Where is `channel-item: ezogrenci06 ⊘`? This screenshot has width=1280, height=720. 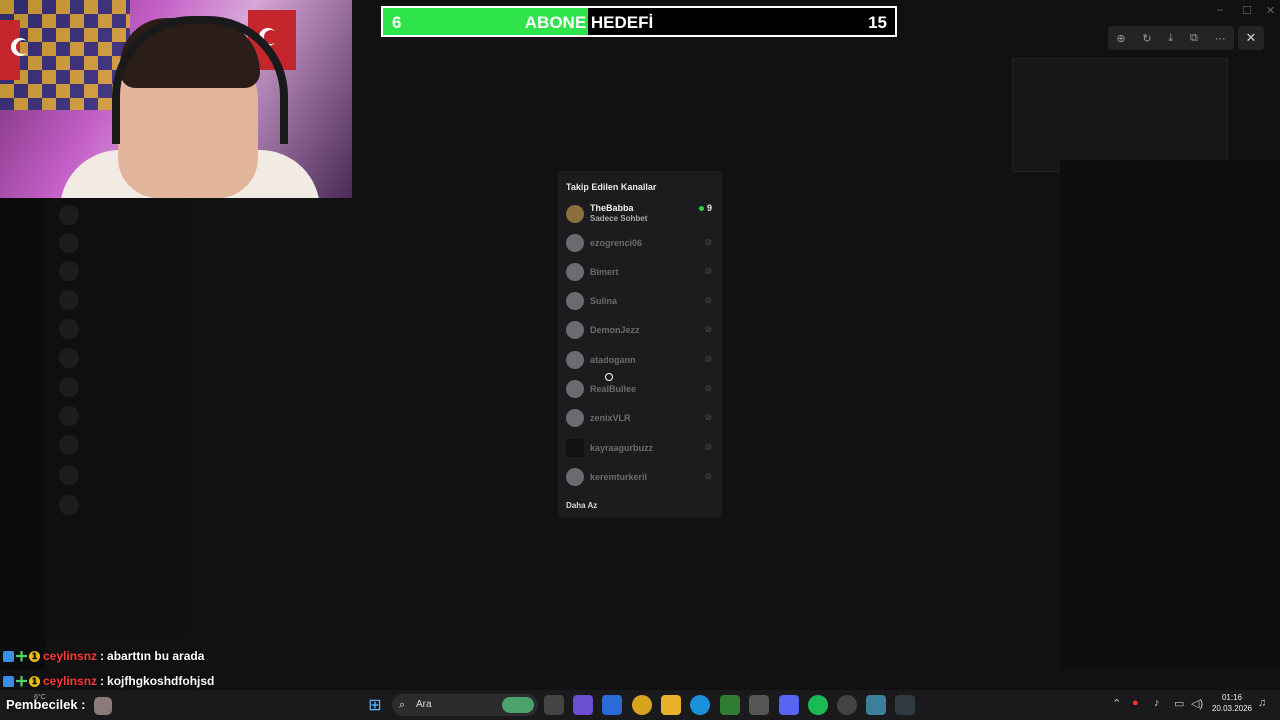 channel-item: ezogrenci06 ⊘ is located at coordinates (640, 243).